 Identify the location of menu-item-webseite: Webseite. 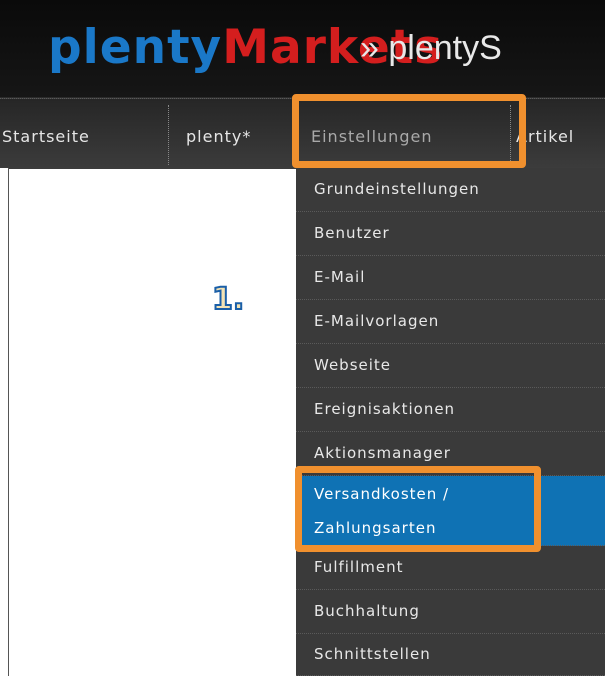
(450, 366).